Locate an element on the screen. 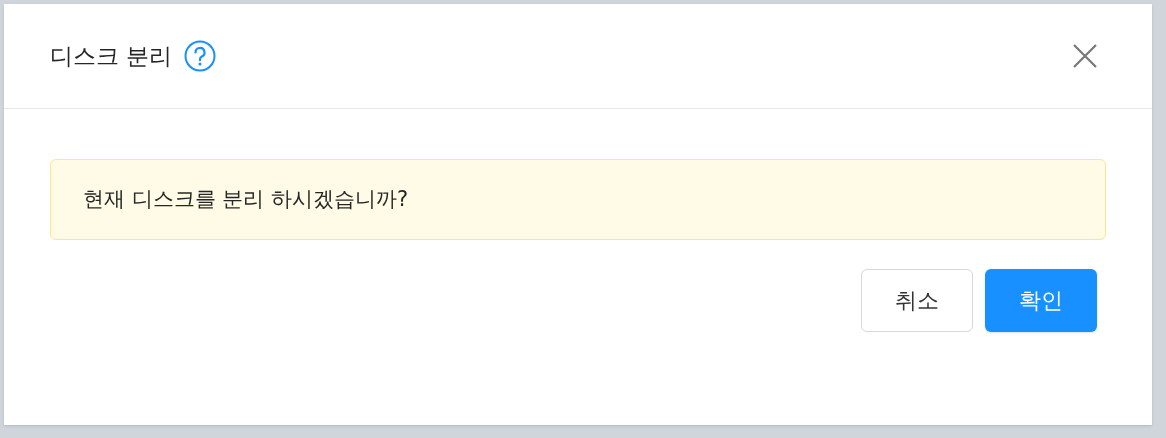 The image size is (1166, 438). close-icon is located at coordinates (1085, 56).